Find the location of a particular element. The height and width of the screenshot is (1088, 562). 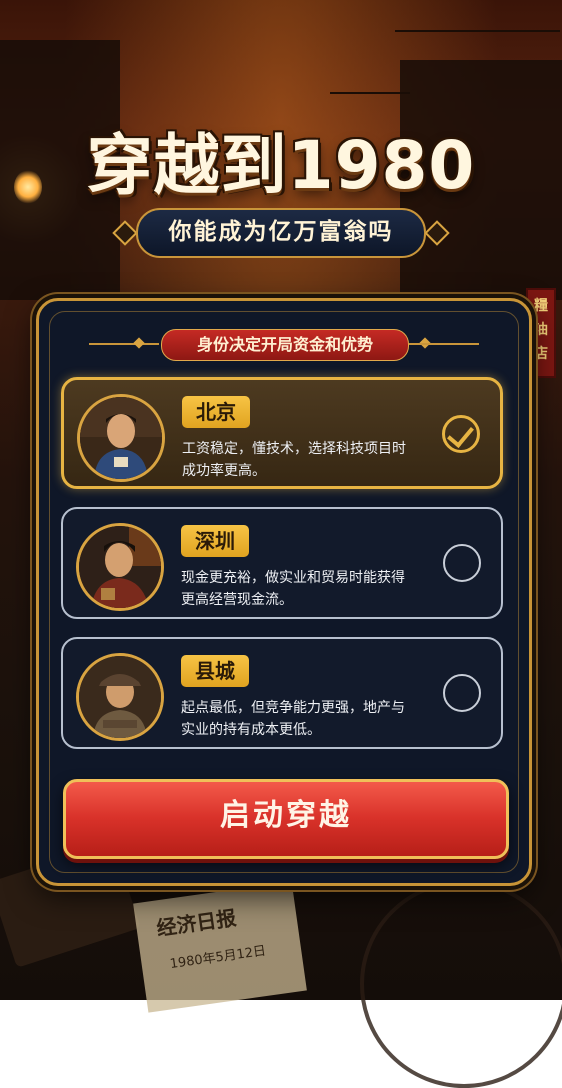

badge-ornament-left-icon is located at coordinates (139, 343).